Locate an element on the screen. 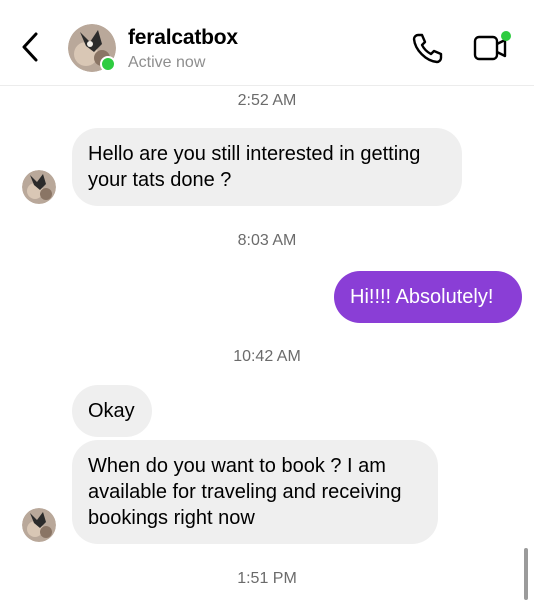  call-button is located at coordinates (428, 48).